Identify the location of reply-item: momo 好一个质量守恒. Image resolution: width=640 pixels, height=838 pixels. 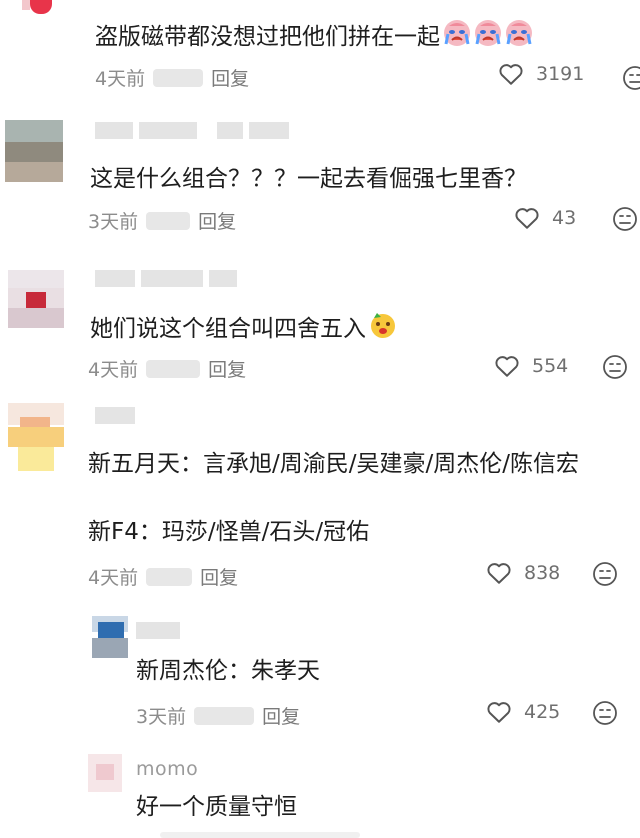
(320, 793).